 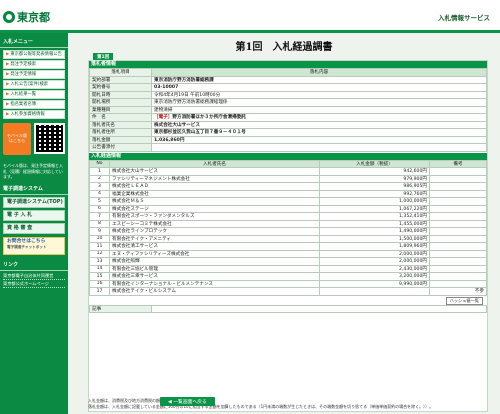 I want to click on row-value-text: 野方消防署ほか３か所庁舎清掃委託, so click(x=209, y=118).